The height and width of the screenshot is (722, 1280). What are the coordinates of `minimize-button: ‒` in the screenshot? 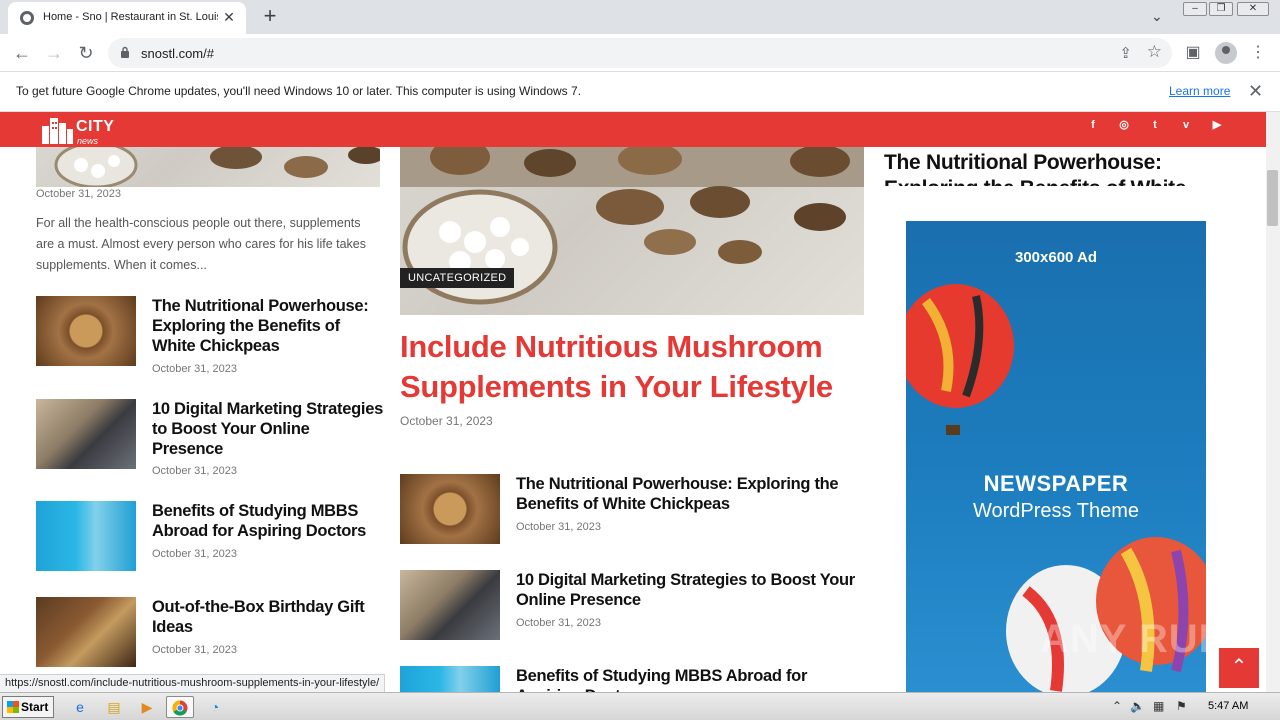 It's located at (1195, 9).